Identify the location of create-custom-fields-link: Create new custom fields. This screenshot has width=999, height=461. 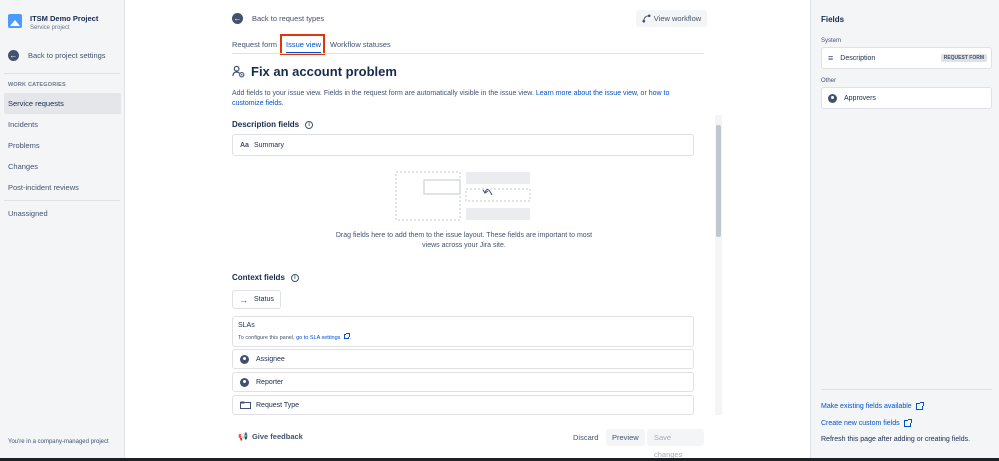
(866, 423).